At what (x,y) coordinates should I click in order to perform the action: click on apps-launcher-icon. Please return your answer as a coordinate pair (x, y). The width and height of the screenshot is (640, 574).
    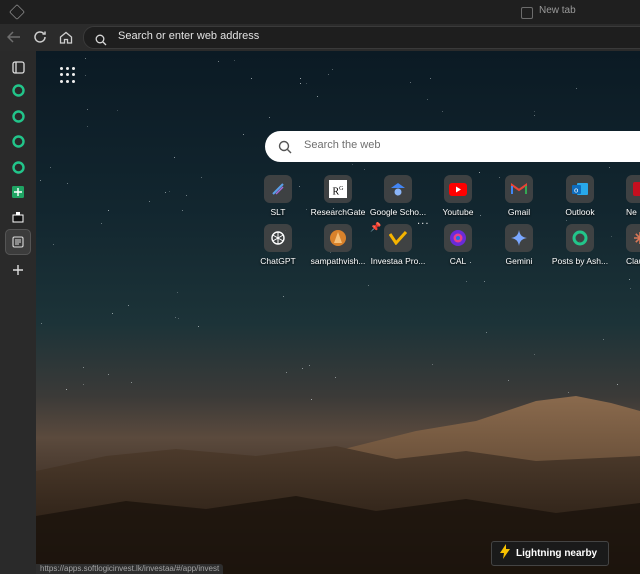
    Looking at the image, I should click on (68, 75).